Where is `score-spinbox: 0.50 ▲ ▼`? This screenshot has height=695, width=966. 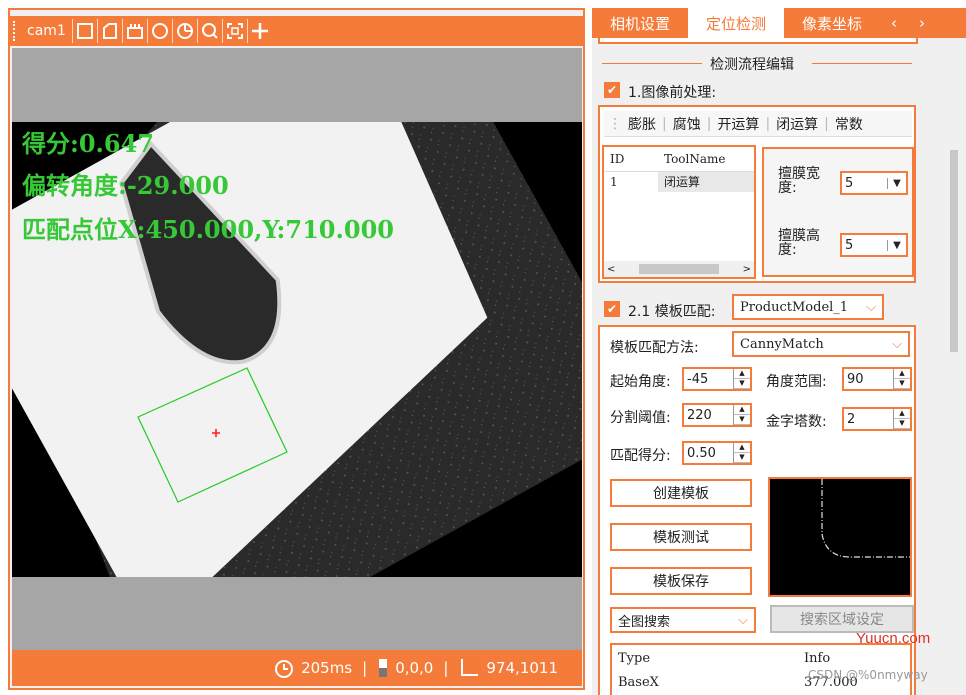
score-spinbox: 0.50 ▲ ▼ is located at coordinates (717, 453).